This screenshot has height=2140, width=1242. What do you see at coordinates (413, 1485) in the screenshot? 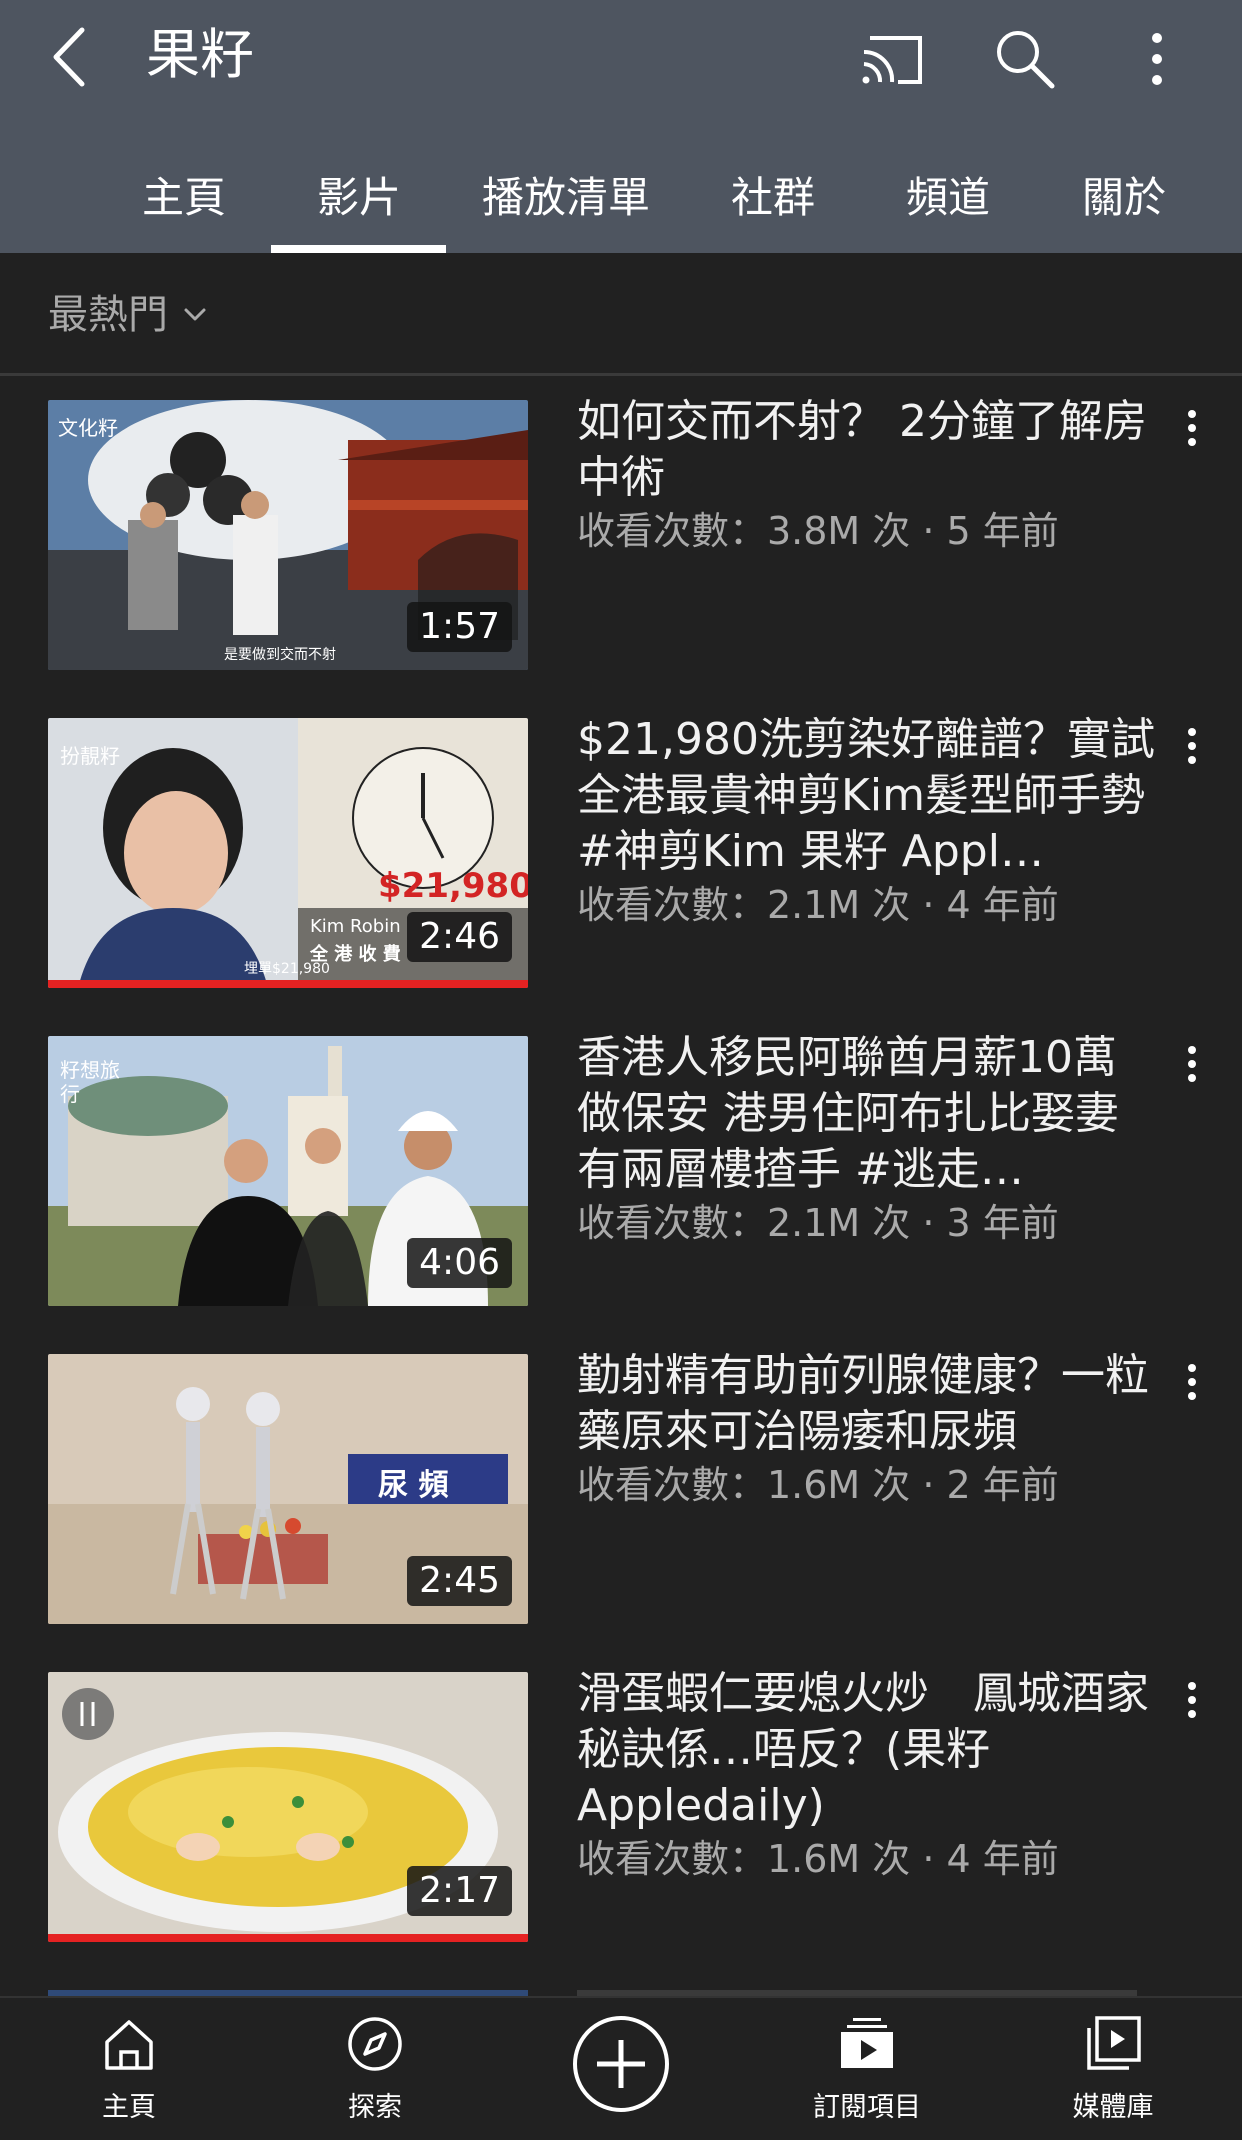
I see `thumbnail-label: 尿 頻` at bounding box center [413, 1485].